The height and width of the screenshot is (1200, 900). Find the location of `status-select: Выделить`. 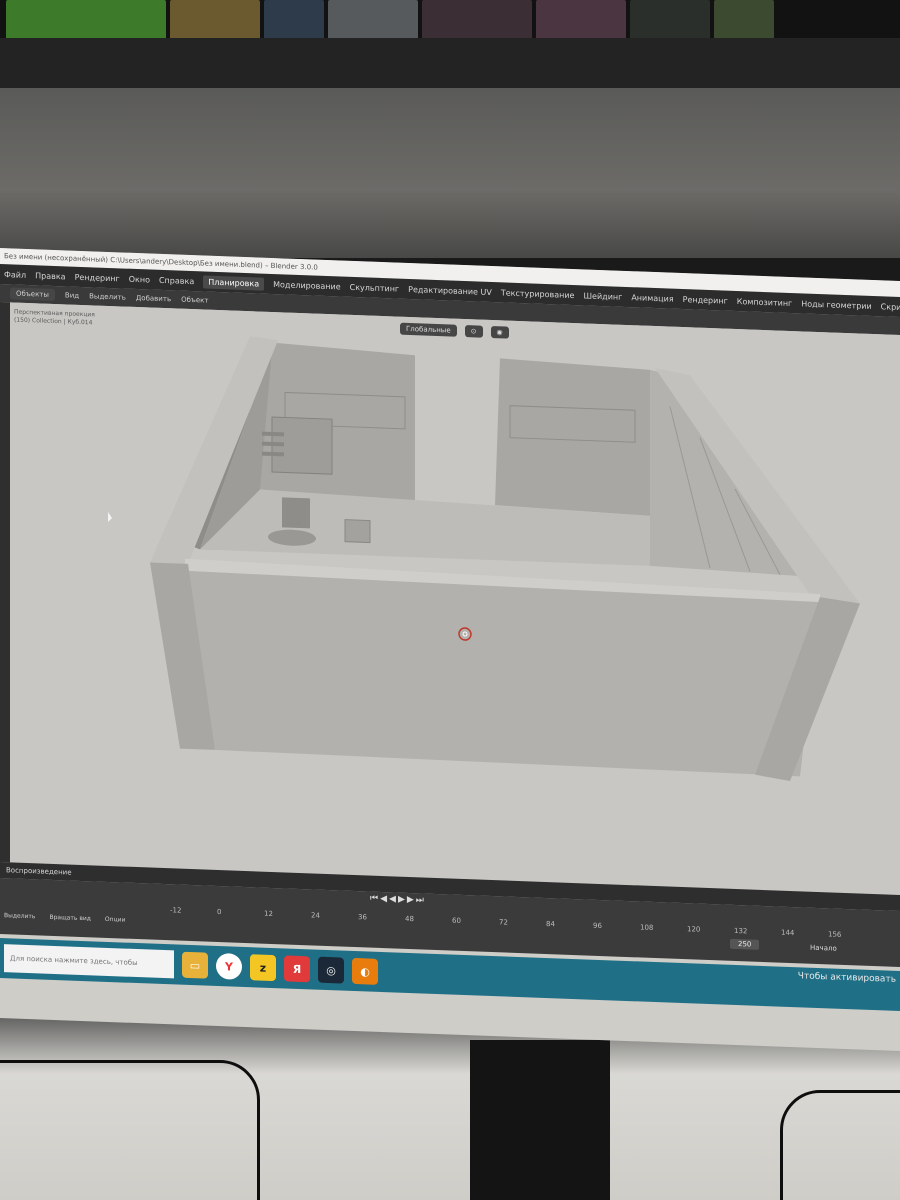

status-select: Выделить is located at coordinates (20, 916).